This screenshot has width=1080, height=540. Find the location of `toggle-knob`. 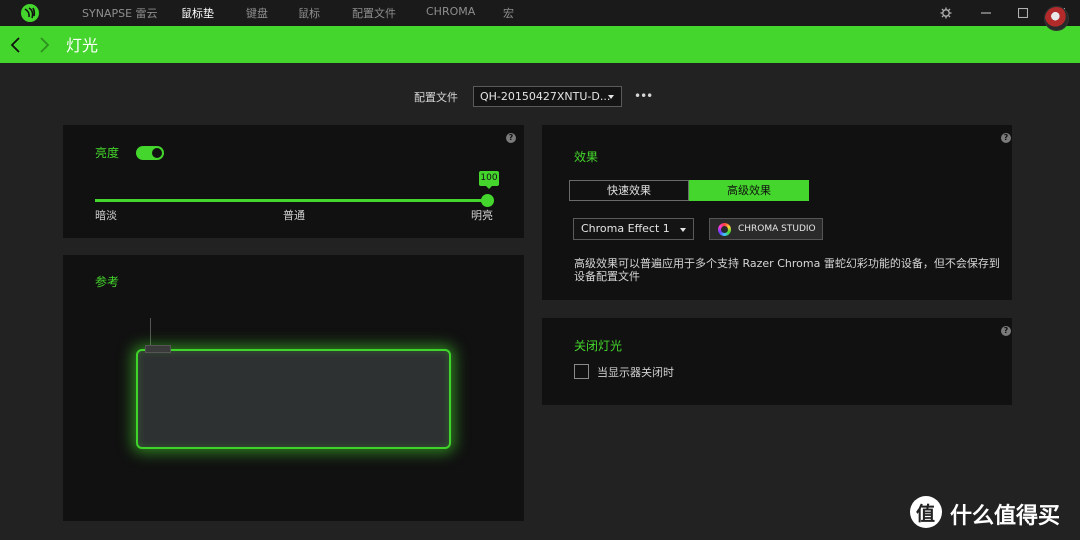

toggle-knob is located at coordinates (157, 153).